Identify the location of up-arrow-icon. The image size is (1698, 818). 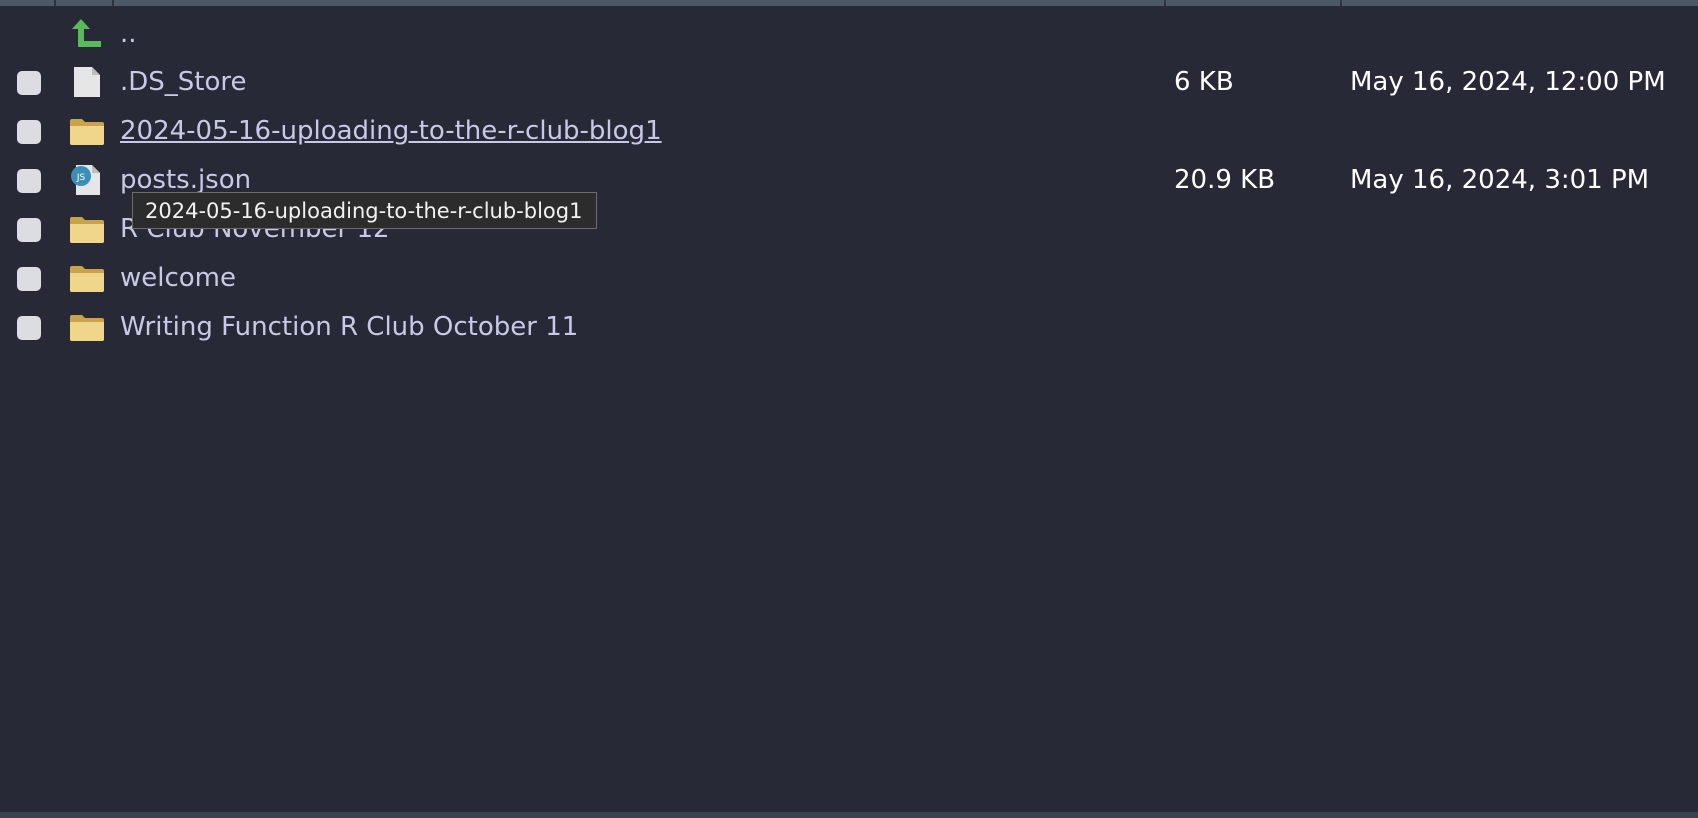
(87, 34).